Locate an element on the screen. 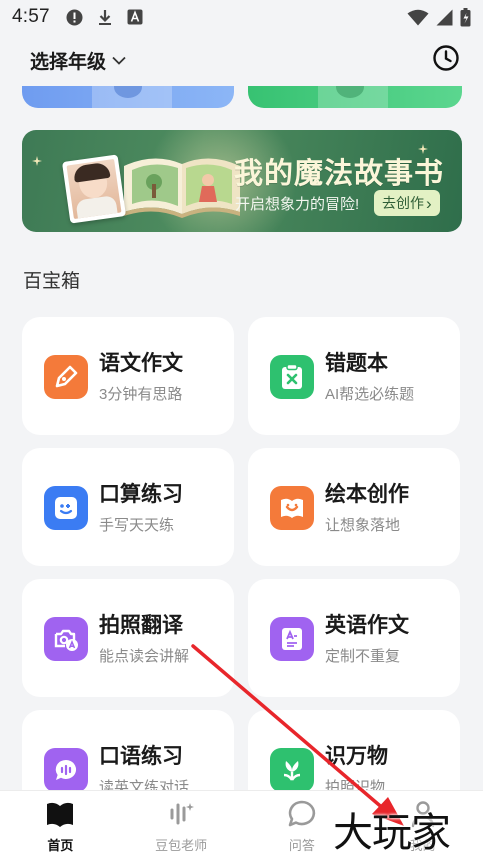 The width and height of the screenshot is (483, 858). photo-shirt is located at coordinates (96, 207).